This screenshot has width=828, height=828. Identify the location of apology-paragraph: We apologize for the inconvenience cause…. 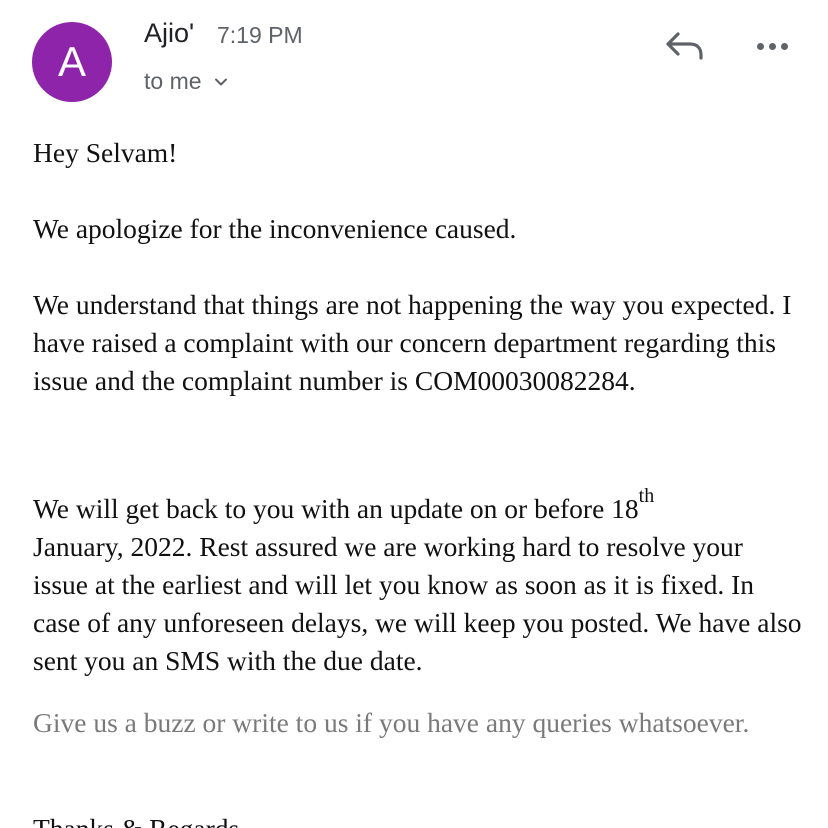
(275, 228).